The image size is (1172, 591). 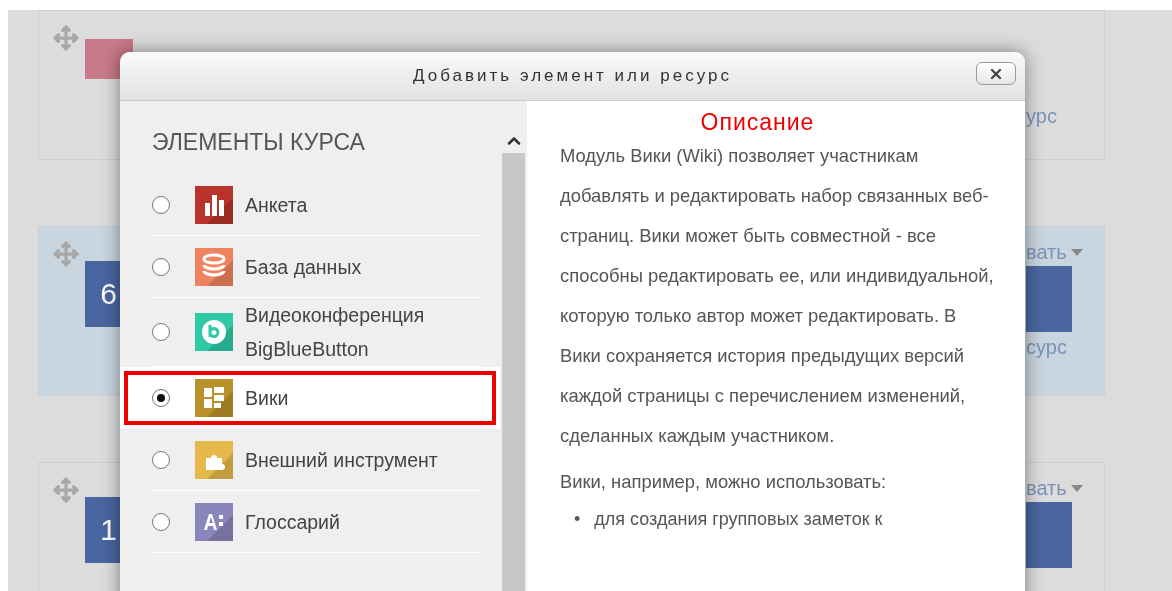 I want to click on letter-a-icon, so click(x=214, y=521).